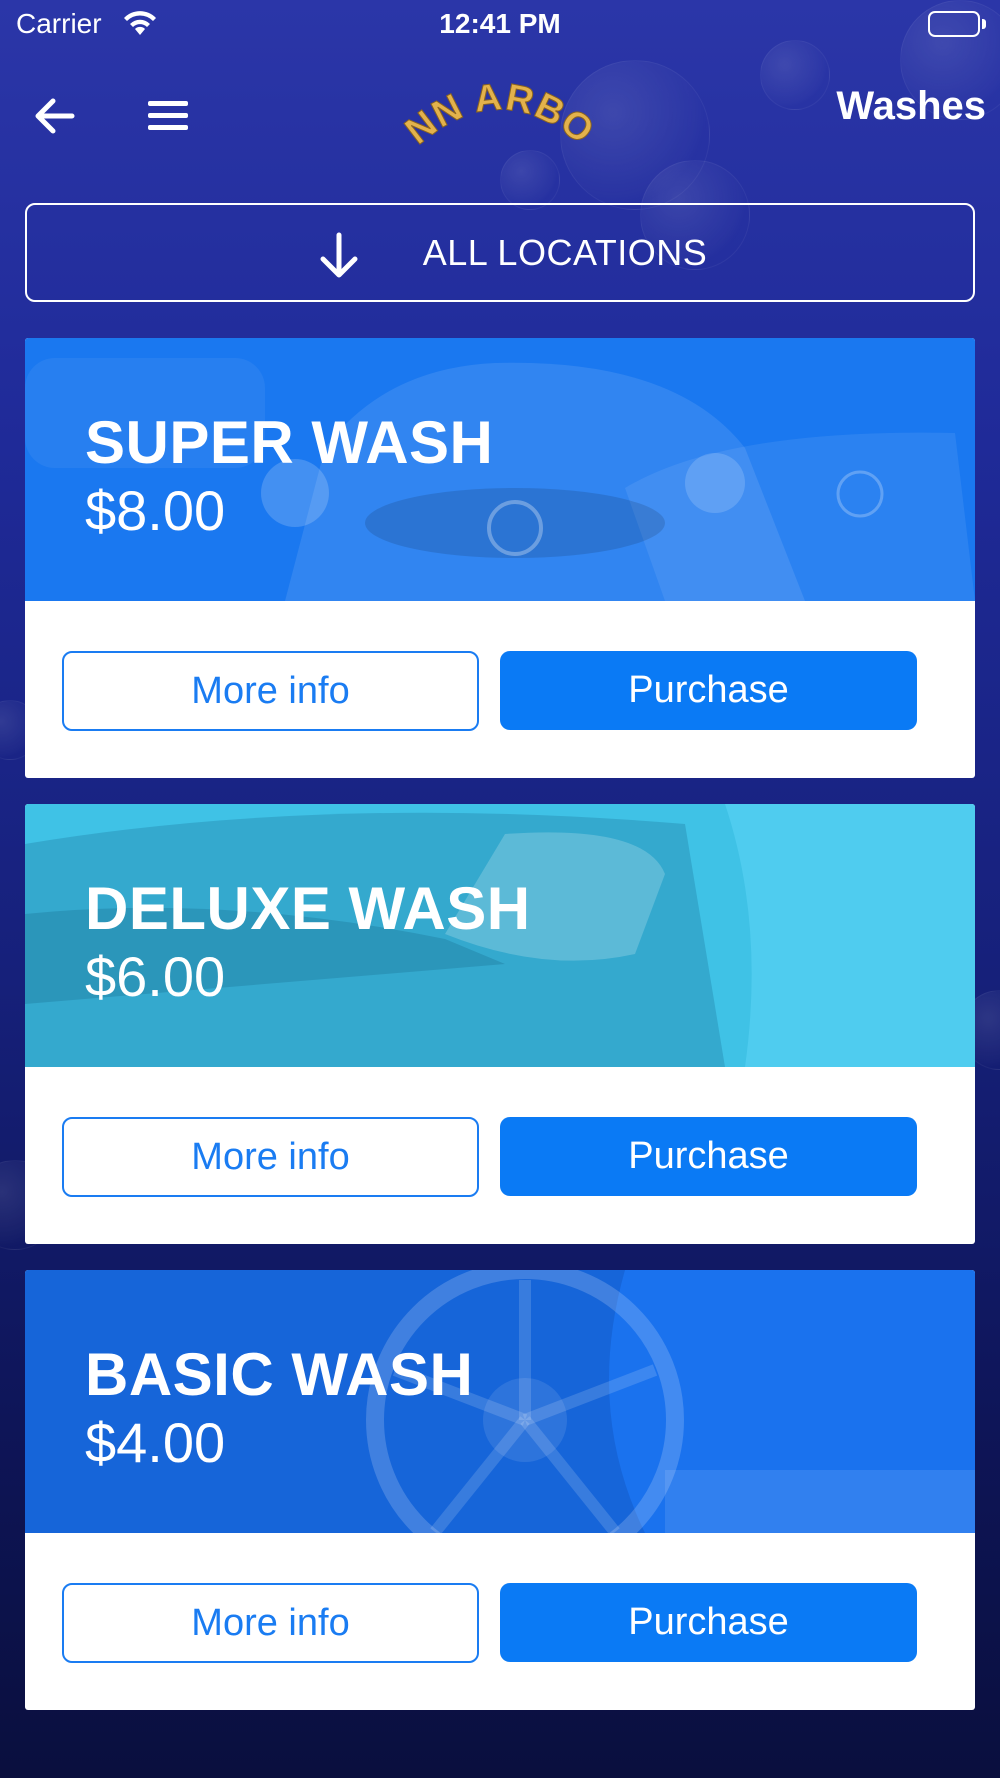 The width and height of the screenshot is (1000, 1778). Describe the element at coordinates (155, 510) in the screenshot. I see `wash-price: $8.00` at that location.